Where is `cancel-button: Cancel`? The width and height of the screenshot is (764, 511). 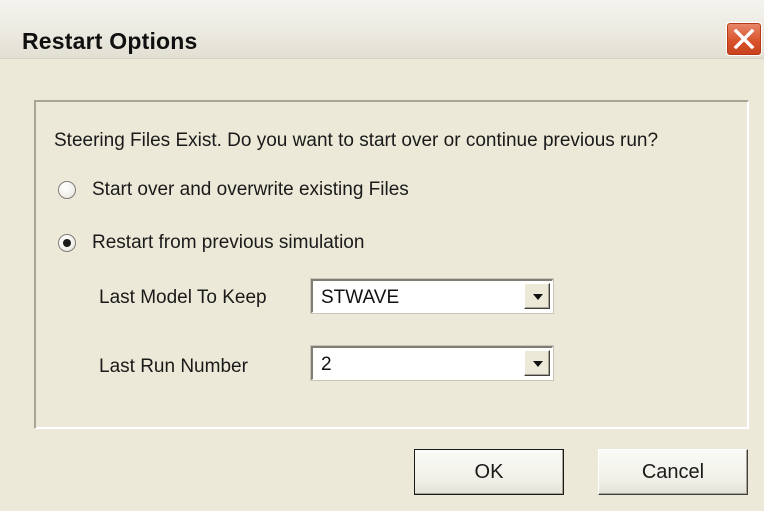
cancel-button: Cancel is located at coordinates (673, 472).